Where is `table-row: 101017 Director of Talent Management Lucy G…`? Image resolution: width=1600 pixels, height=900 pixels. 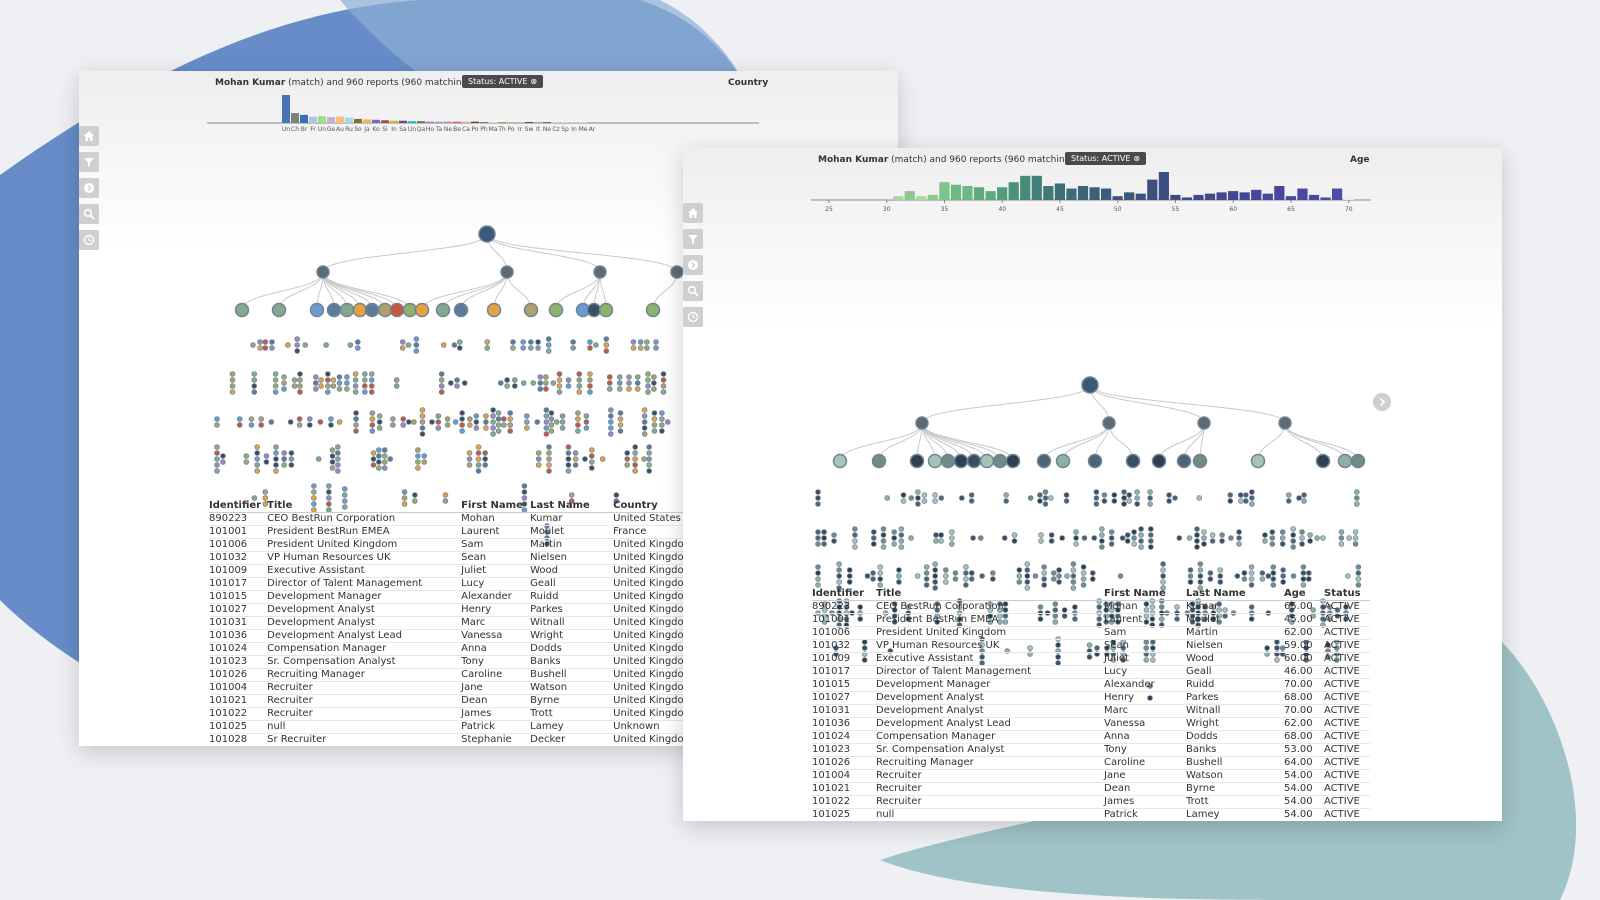
table-row: 101017 Director of Talent Management Lucy G… is located at coordinates (449, 584).